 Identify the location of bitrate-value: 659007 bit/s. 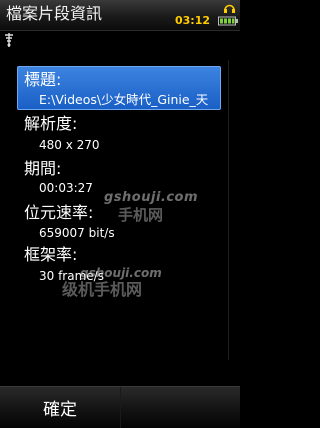
(77, 233).